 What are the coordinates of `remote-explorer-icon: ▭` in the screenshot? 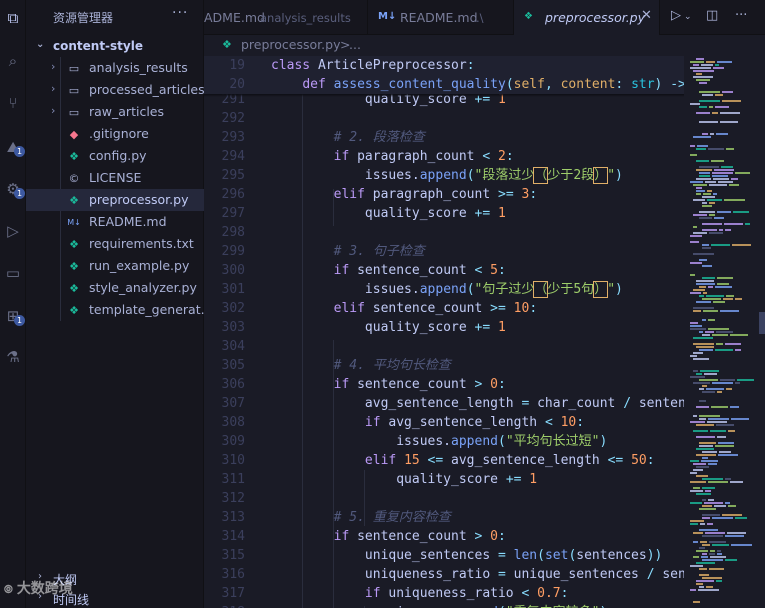 It's located at (13, 273).